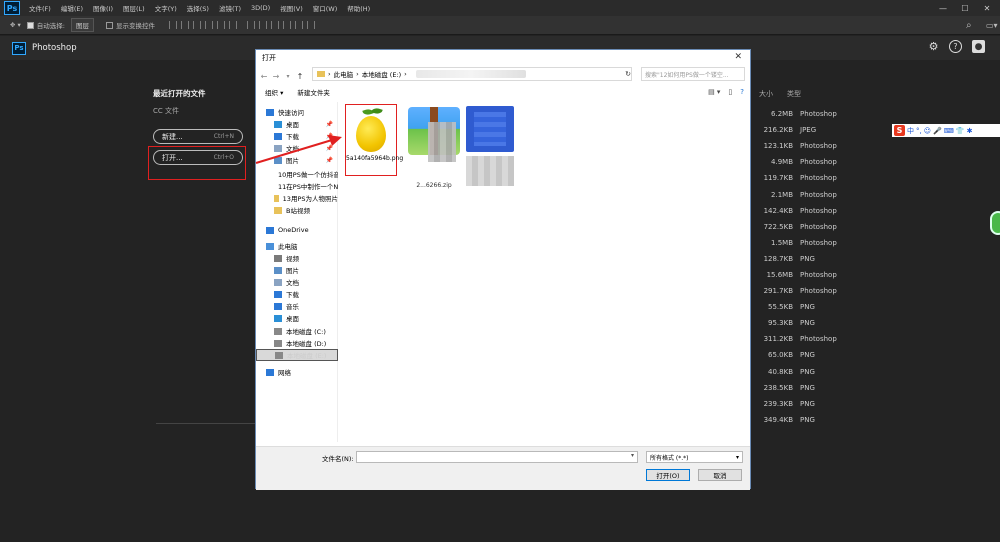 The image size is (1000, 542). I want to click on sidebar-item: 文档, so click(297, 282).